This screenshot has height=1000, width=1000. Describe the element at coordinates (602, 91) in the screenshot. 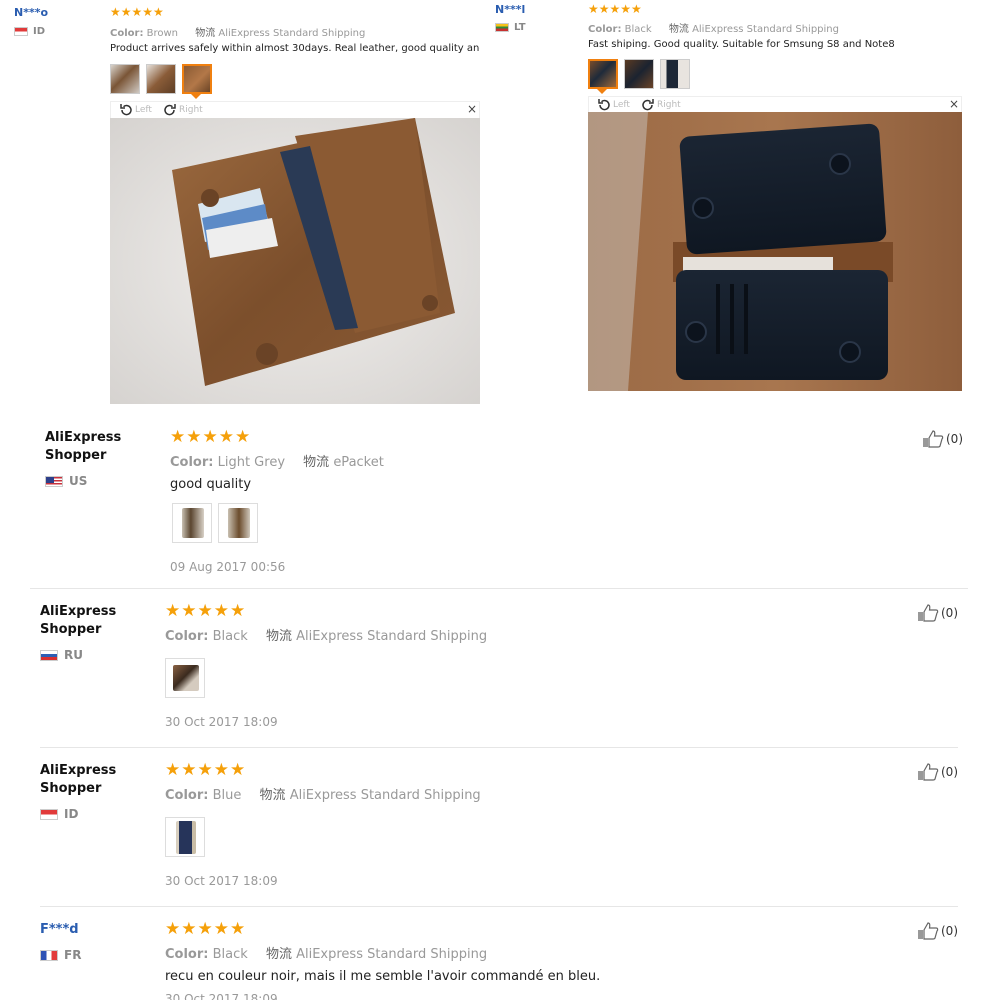

I see `selected-pointer-icon` at that location.